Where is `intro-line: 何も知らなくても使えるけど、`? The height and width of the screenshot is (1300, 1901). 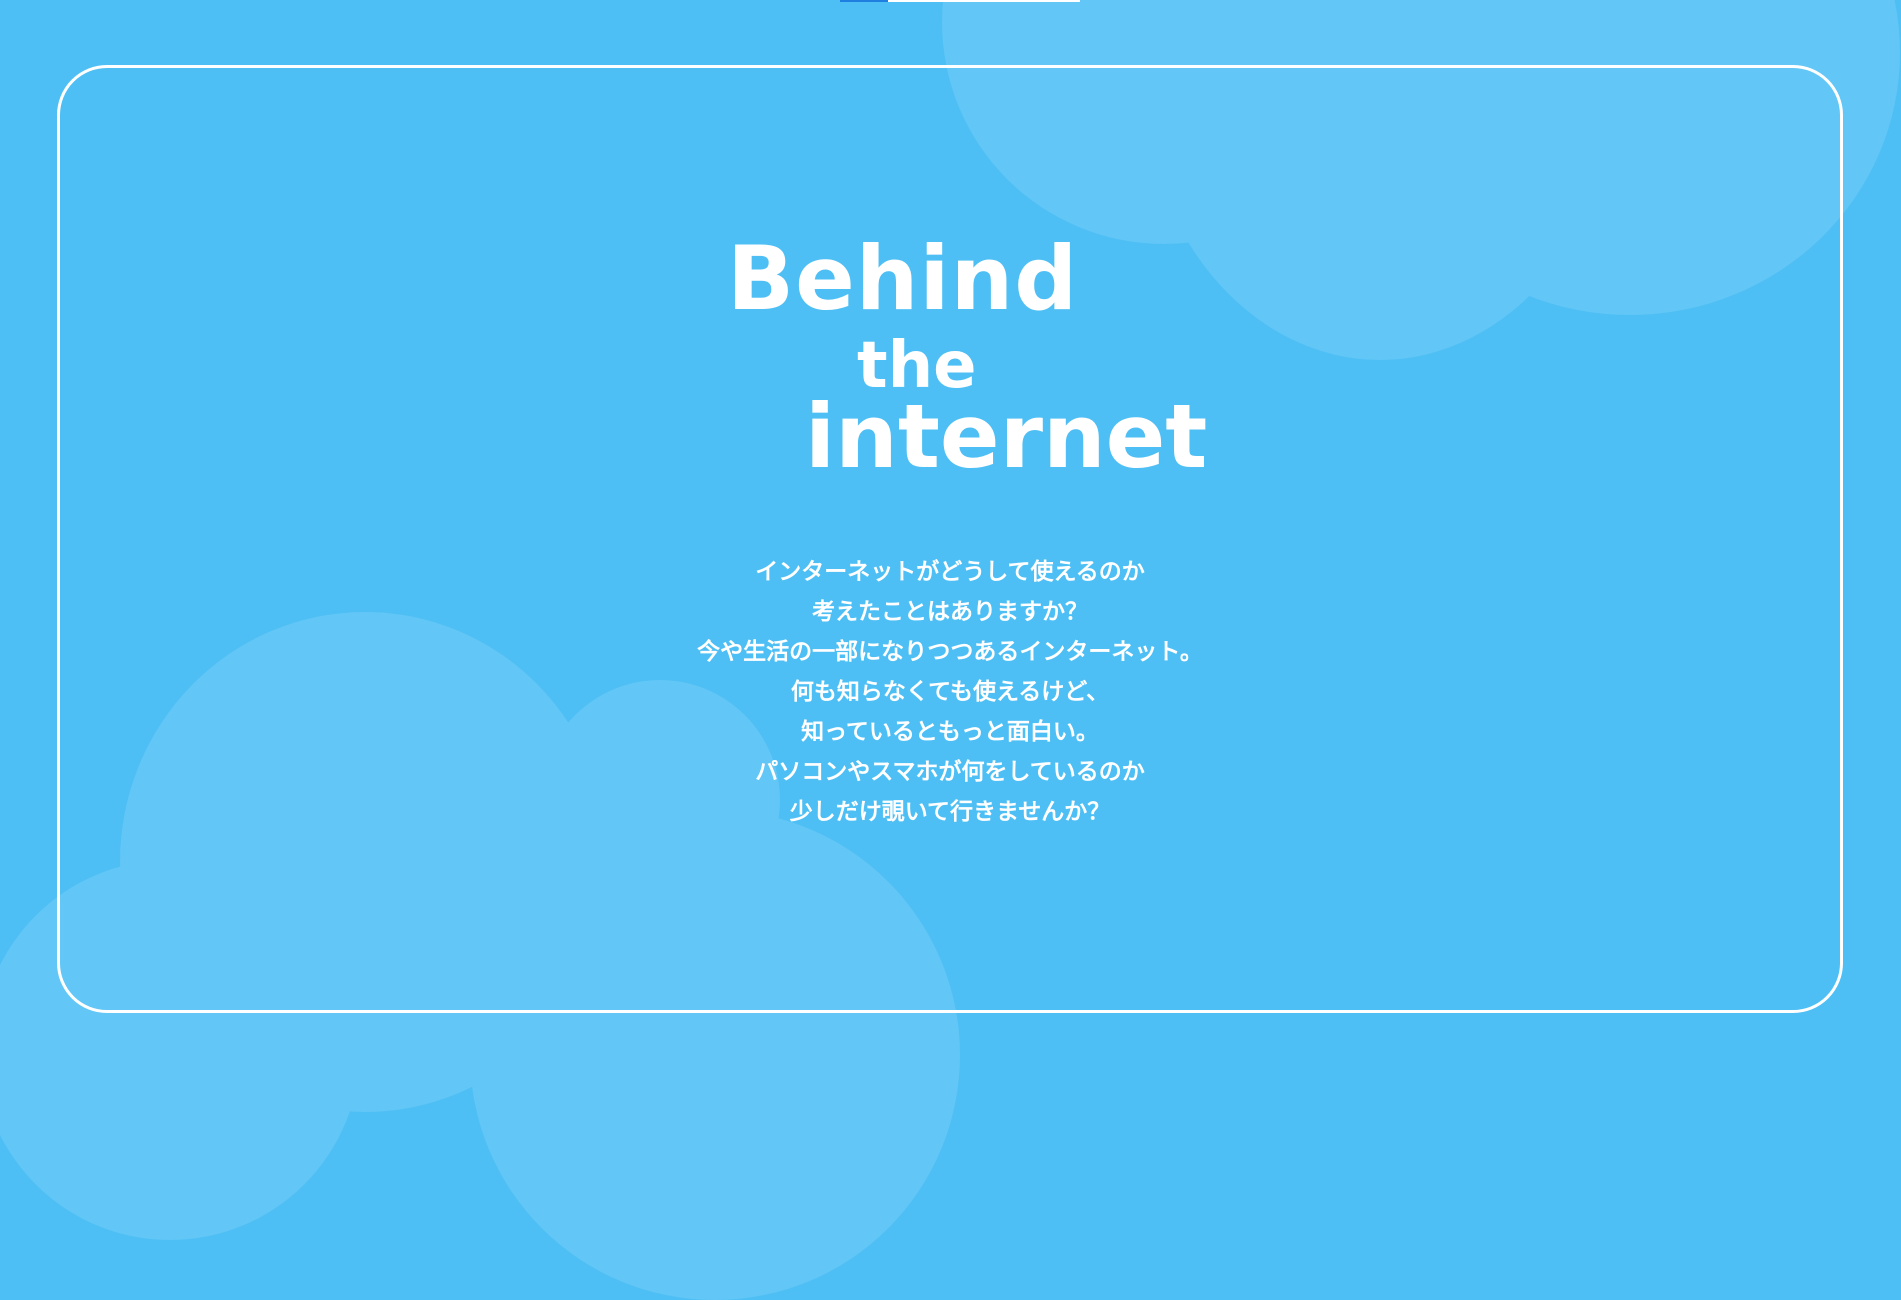 intro-line: 何も知らなくても使えるけど、 is located at coordinates (950, 692).